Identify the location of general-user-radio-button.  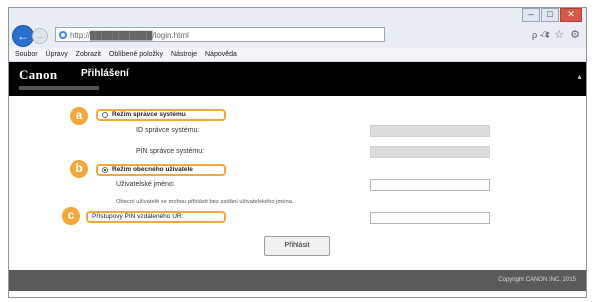
(105, 170).